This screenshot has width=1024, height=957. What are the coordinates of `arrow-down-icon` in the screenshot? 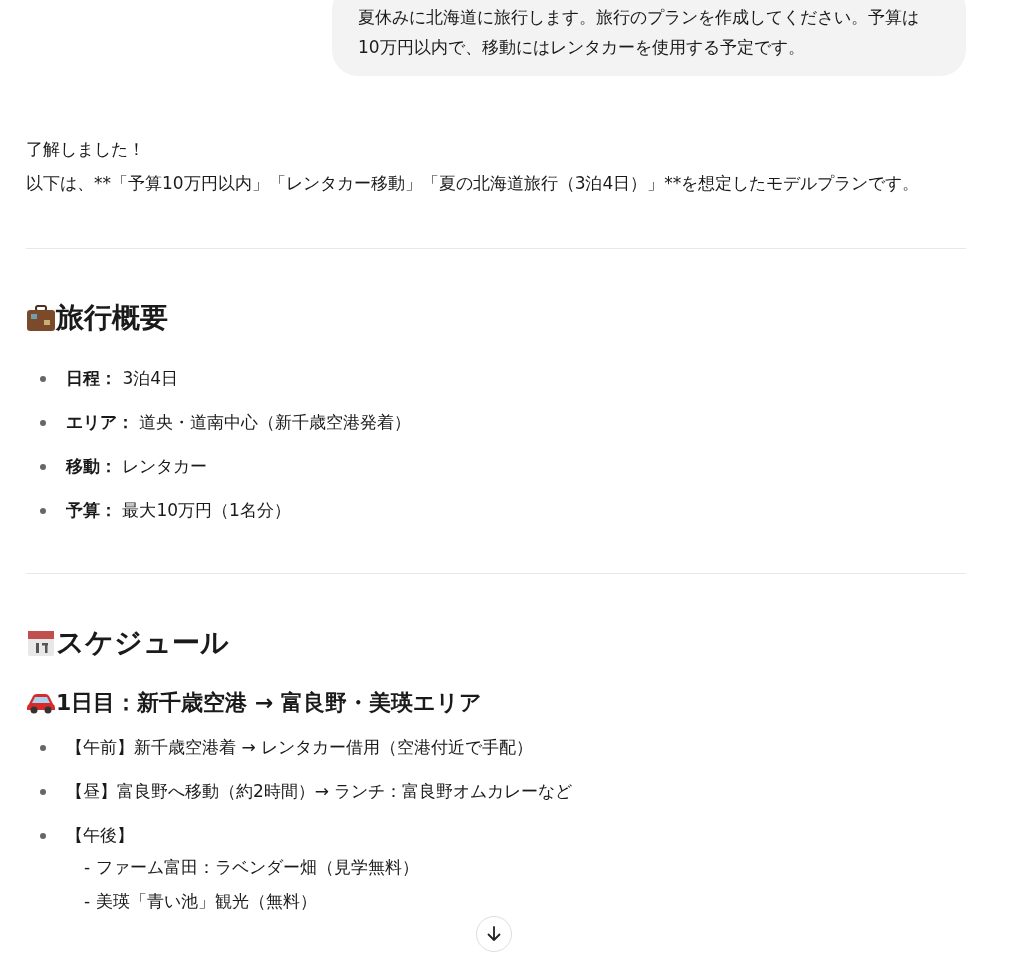 It's located at (494, 934).